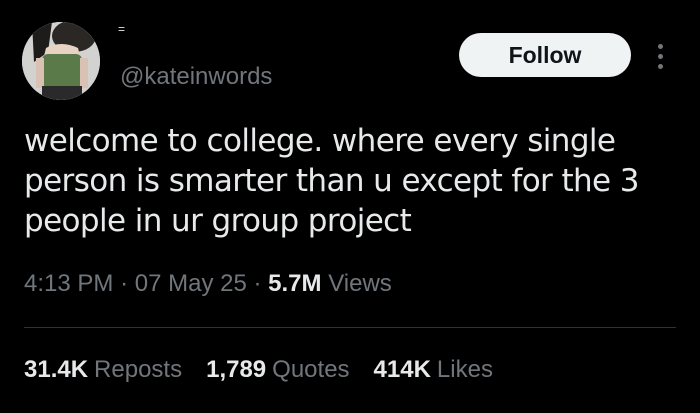 This screenshot has height=413, width=700. Describe the element at coordinates (464, 369) in the screenshot. I see `likes-label: Likes` at that location.